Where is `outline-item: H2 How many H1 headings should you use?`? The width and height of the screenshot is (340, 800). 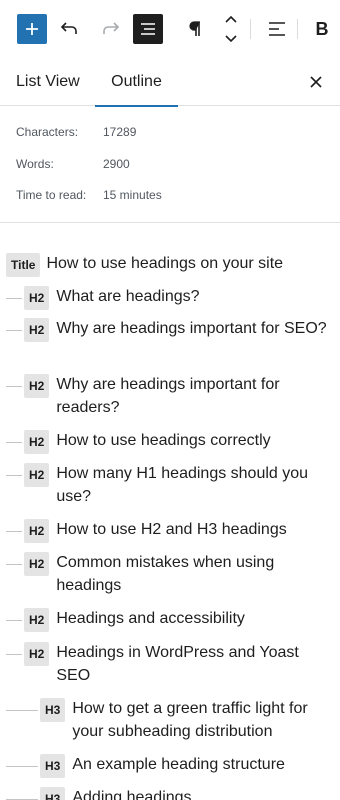
outline-item: H2 How many H1 headings should you use? is located at coordinates (177, 485).